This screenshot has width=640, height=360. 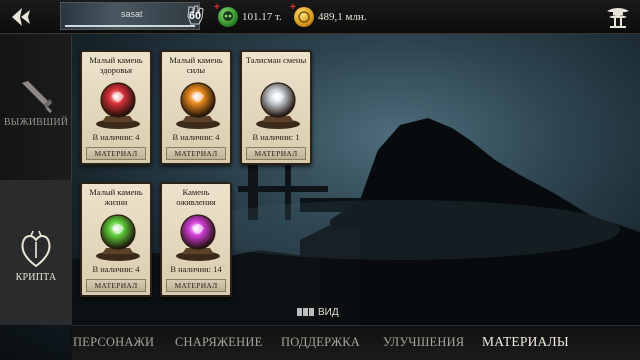 I want to click on card-stock: В наличии: 1, so click(x=276, y=137).